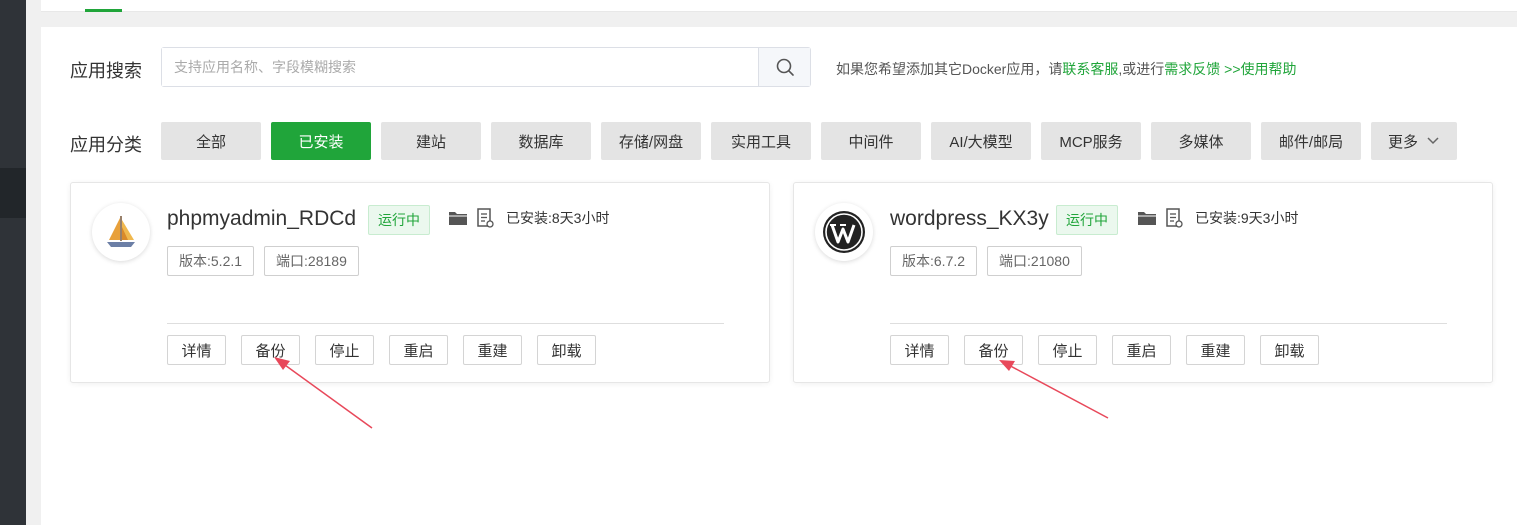 Image resolution: width=1517 pixels, height=525 pixels. What do you see at coordinates (103, 10) in the screenshot?
I see `active-tab-indicator` at bounding box center [103, 10].